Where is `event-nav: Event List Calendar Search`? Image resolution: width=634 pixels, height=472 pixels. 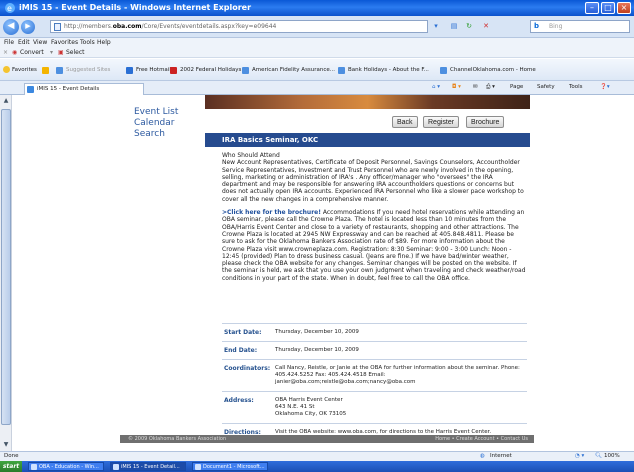
event-nav: Event List Calendar Search is located at coordinates (156, 123).